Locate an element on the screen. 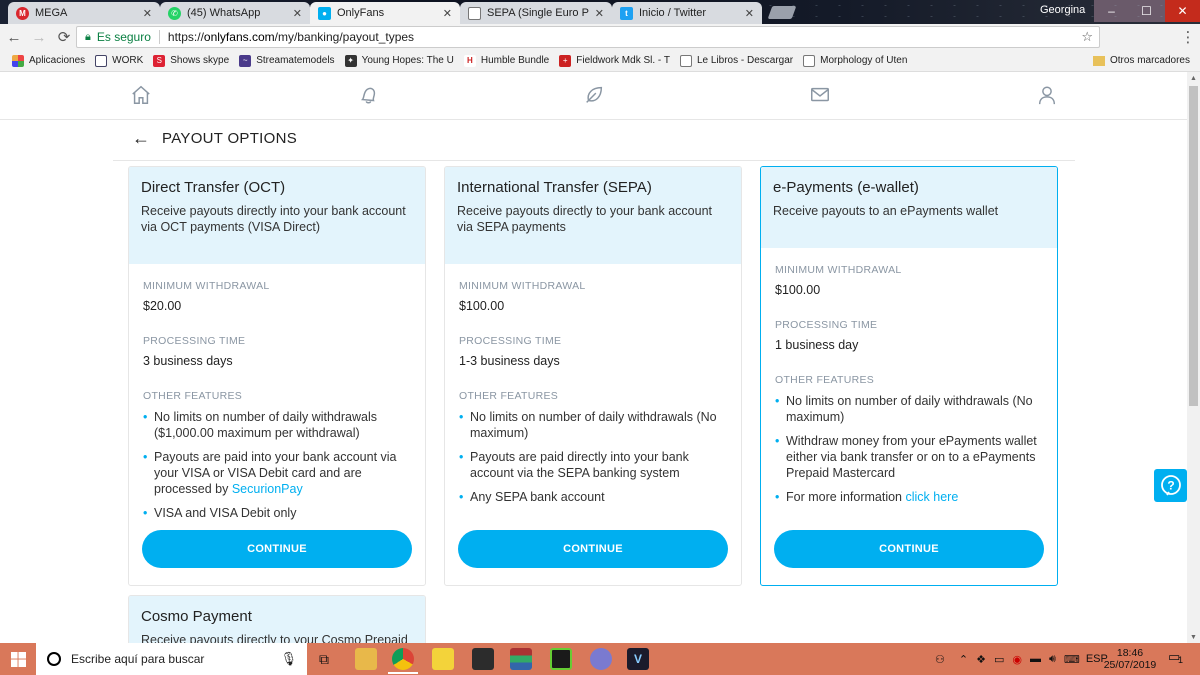 The height and width of the screenshot is (675, 1200). task-view-icon: ⧉ is located at coordinates (324, 659).